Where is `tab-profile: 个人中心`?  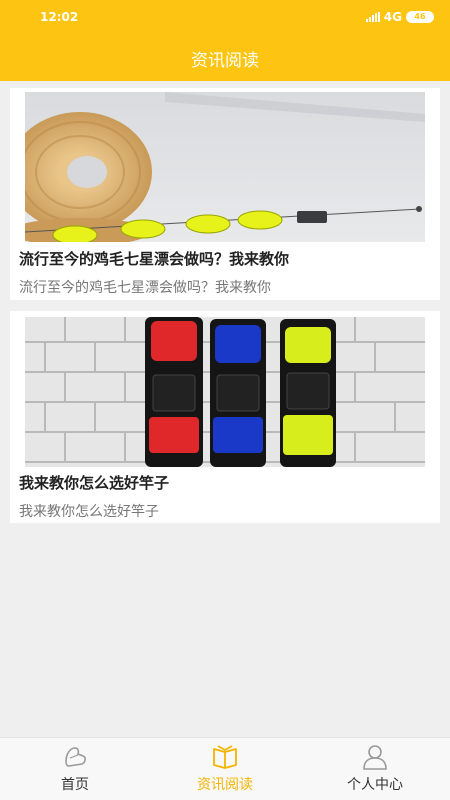 tab-profile: 个人中心 is located at coordinates (375, 769).